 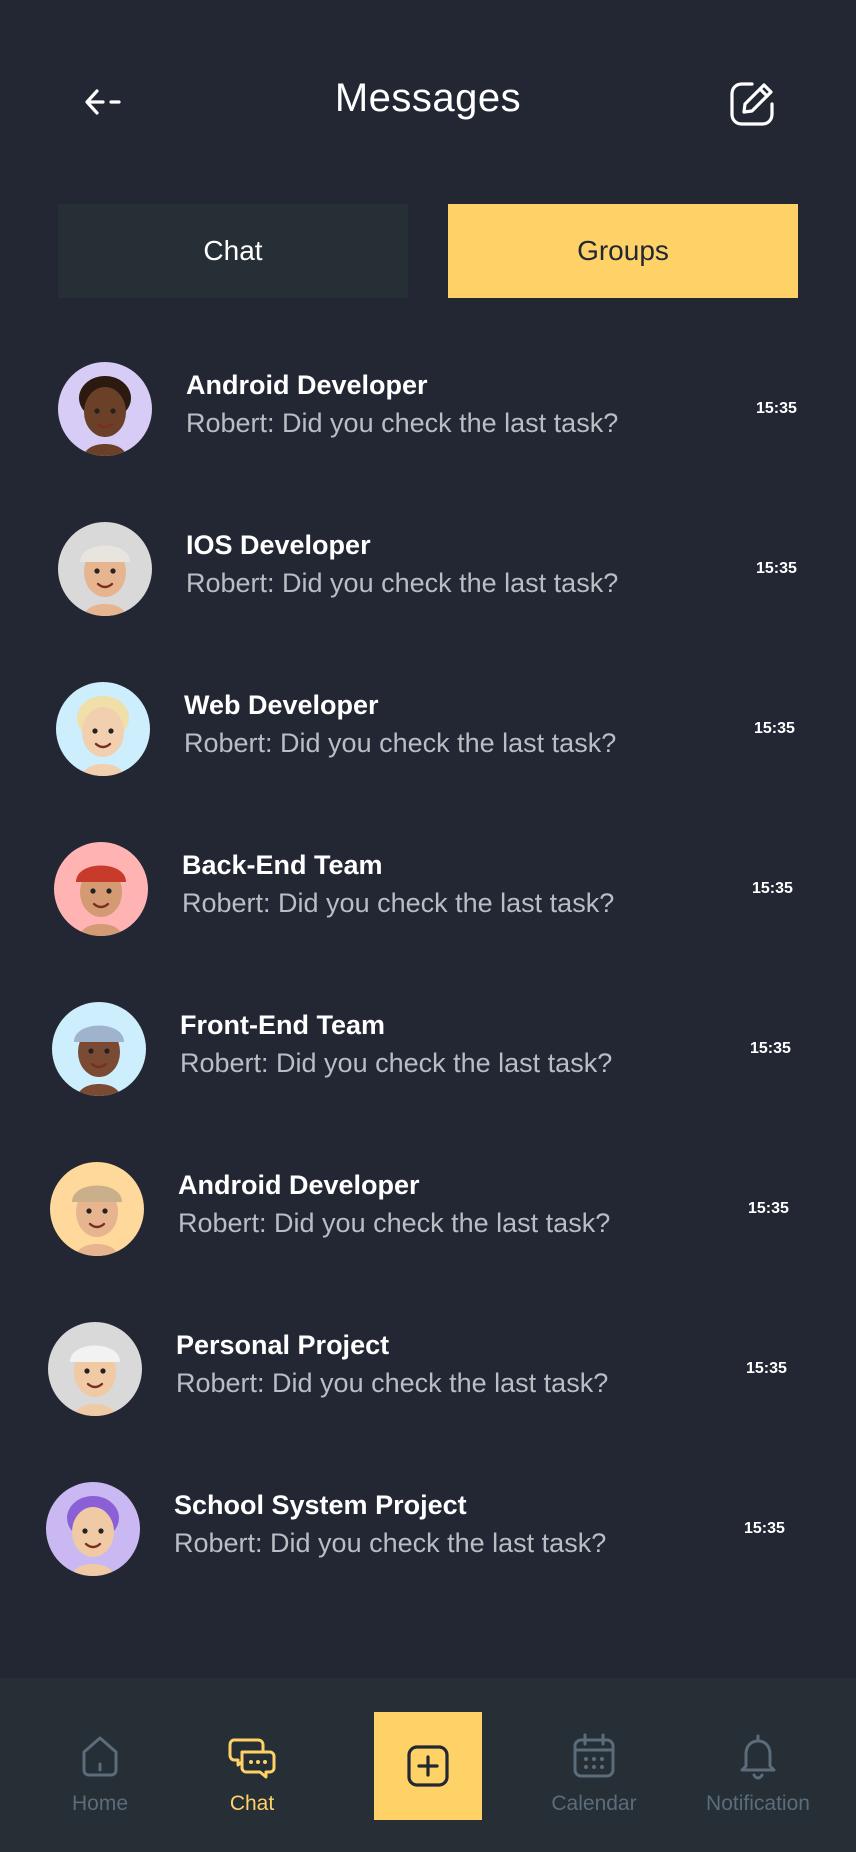 I want to click on group-name: Back-End Team, so click(x=282, y=865).